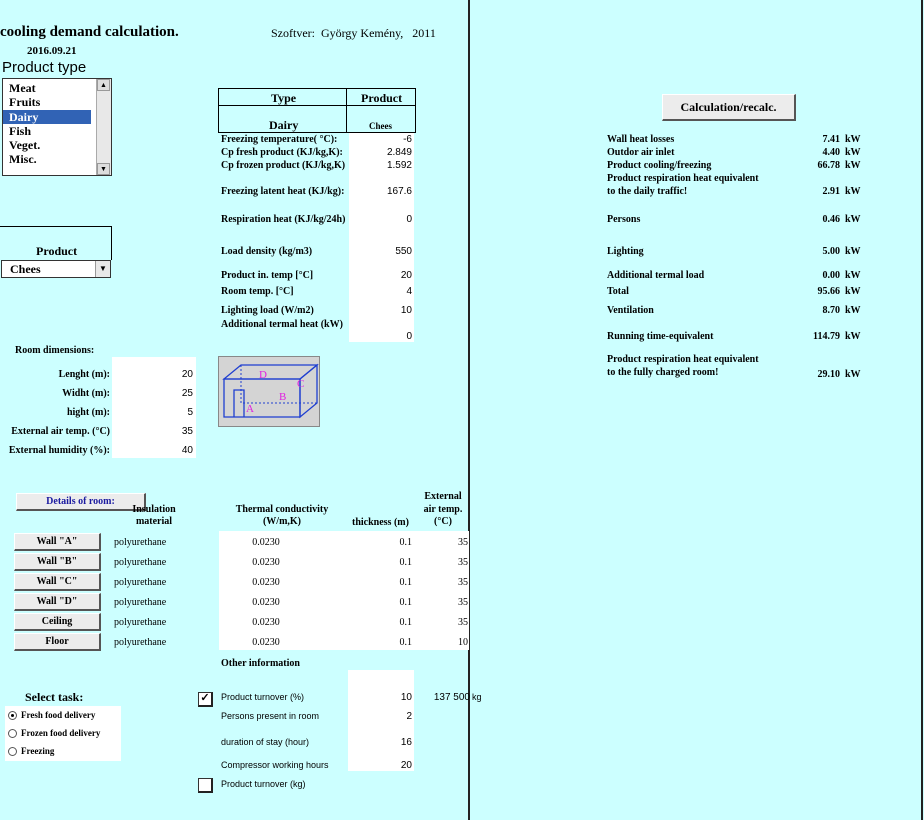  Describe the element at coordinates (81, 502) in the screenshot. I see `details-of-room-button: Details of room:` at that location.